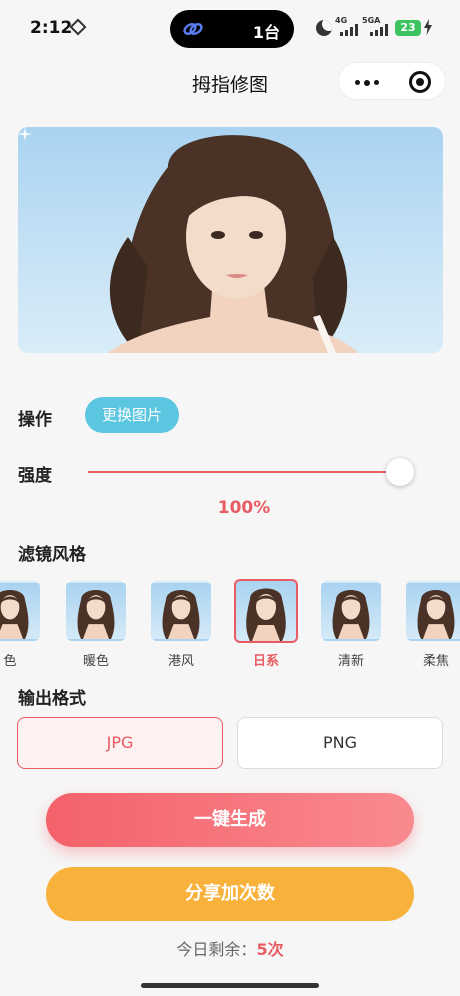  I want to click on filter-label: 港风, so click(180, 661).